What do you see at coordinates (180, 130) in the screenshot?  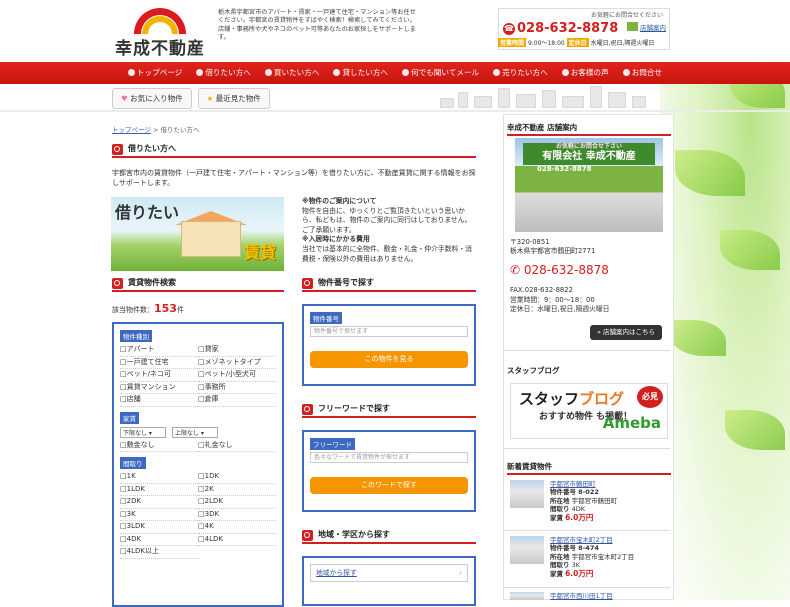 I see `breadcrumb-current: 借りたい方へ` at bounding box center [180, 130].